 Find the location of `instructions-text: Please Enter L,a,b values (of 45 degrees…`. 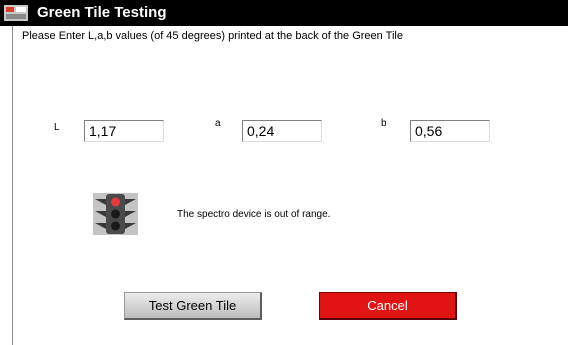

instructions-text: Please Enter L,a,b values (of 45 degrees… is located at coordinates (212, 36).